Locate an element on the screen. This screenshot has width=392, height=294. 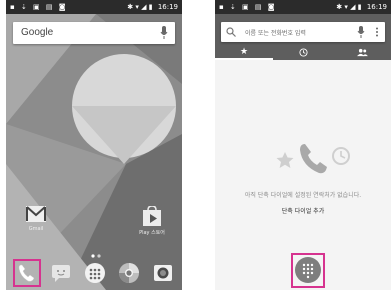
contacts-icon is located at coordinates (362, 52).